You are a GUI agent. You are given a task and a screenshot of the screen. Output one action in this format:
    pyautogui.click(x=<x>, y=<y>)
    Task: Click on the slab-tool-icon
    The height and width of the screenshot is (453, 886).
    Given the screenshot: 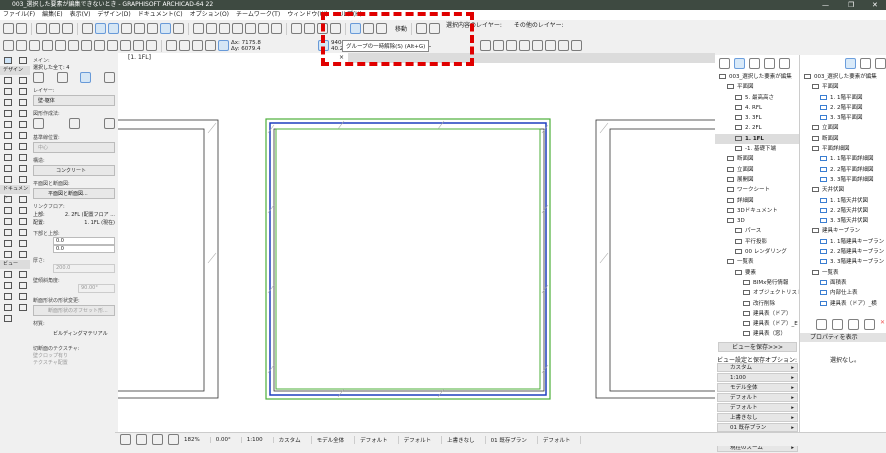 What is the action you would take?
    pyautogui.click(x=7, y=135)
    